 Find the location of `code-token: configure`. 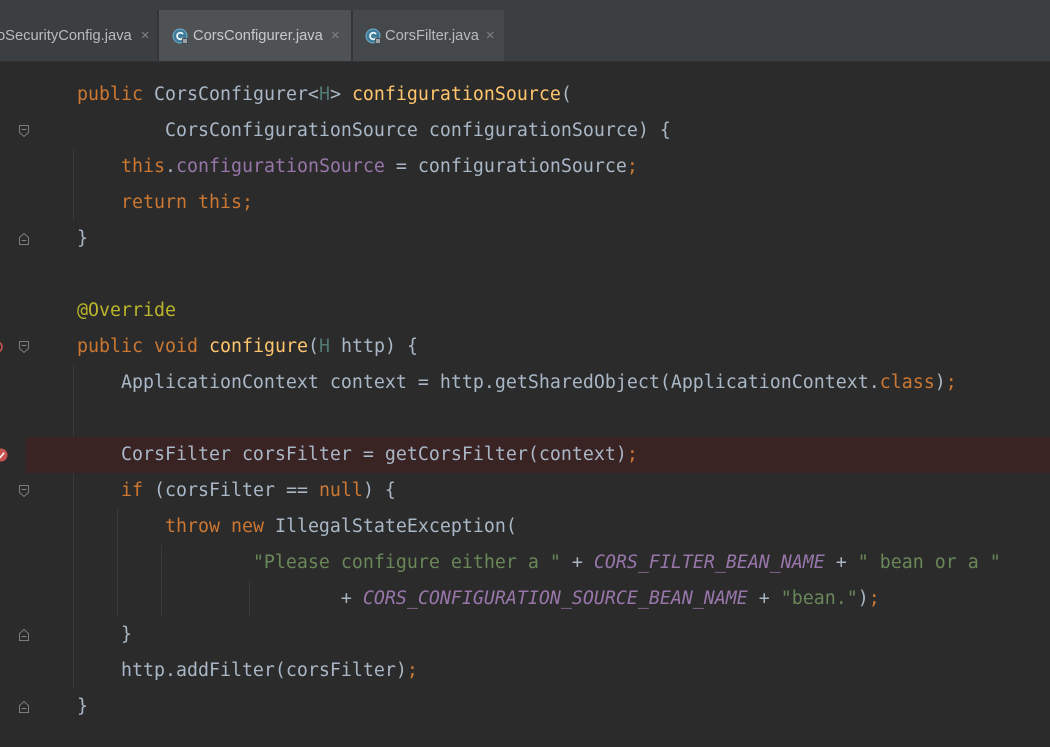

code-token: configure is located at coordinates (258, 346).